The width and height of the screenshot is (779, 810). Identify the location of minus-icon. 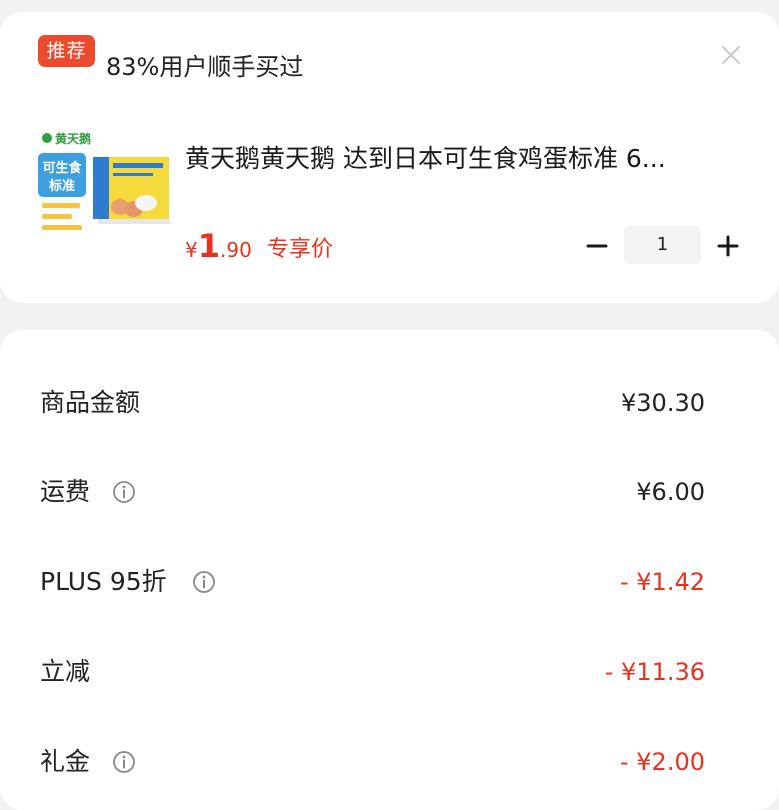
(597, 246).